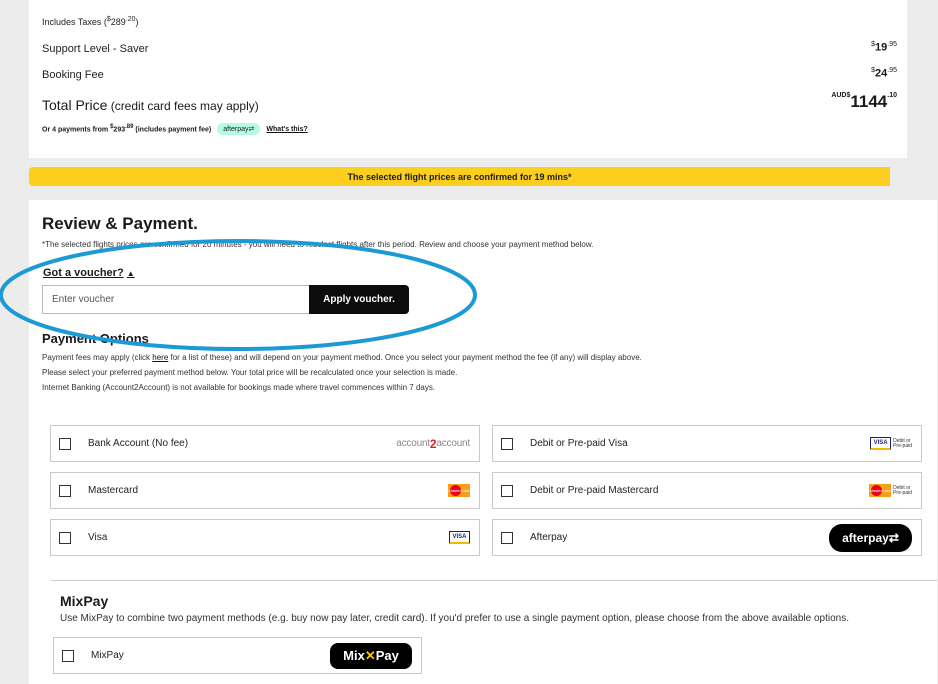  Describe the element at coordinates (119, 130) in the screenshot. I see `installment-amount: 293` at that location.